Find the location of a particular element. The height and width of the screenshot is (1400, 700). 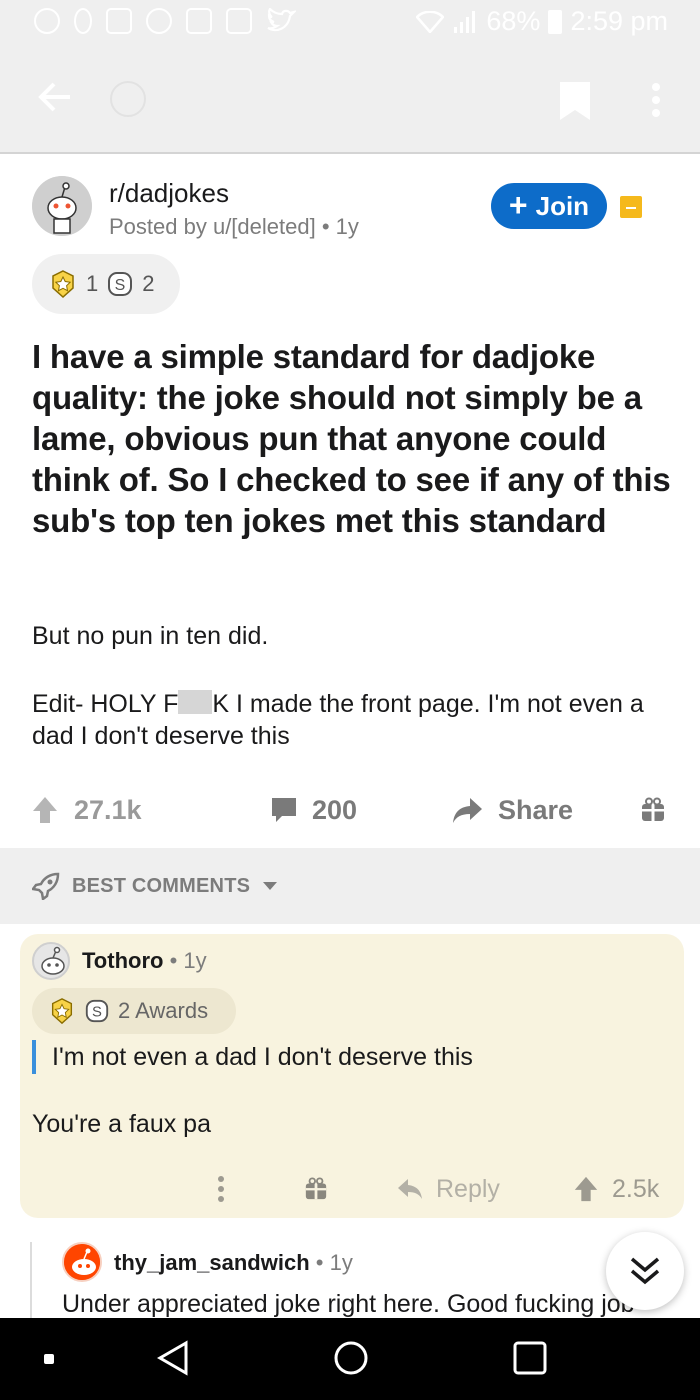

nav-indicator-icon is located at coordinates (49, 1359).